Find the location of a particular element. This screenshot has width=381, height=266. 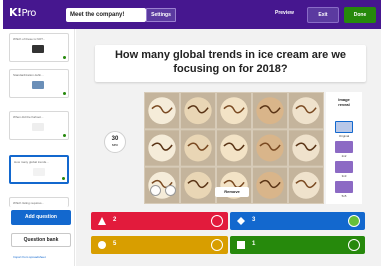

answer-2-text: 3 is located at coordinates (254, 220).